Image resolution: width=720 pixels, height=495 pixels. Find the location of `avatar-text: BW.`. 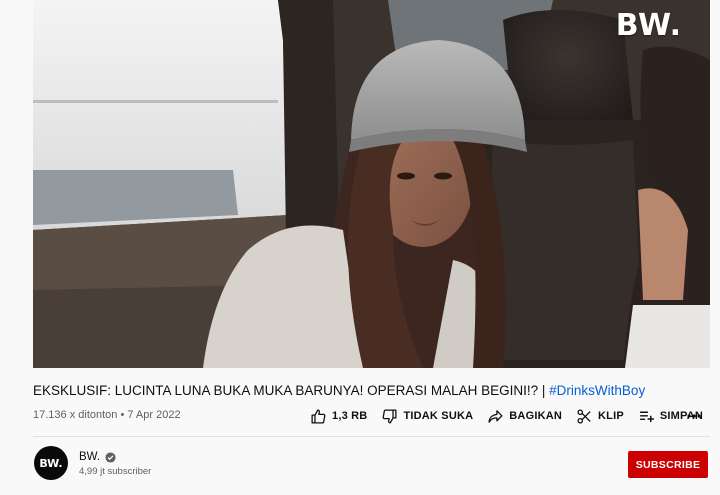

avatar-text: BW. is located at coordinates (51, 463).